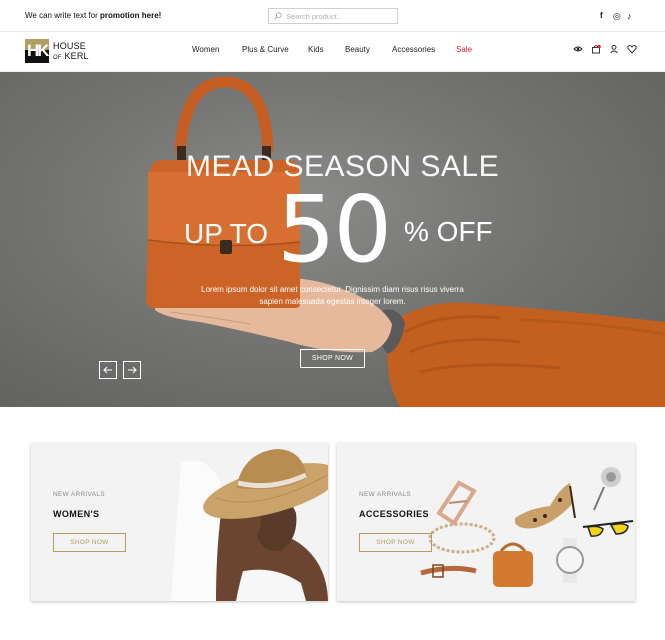 This screenshot has width=665, height=640. I want to click on heels-product, so click(545, 506).